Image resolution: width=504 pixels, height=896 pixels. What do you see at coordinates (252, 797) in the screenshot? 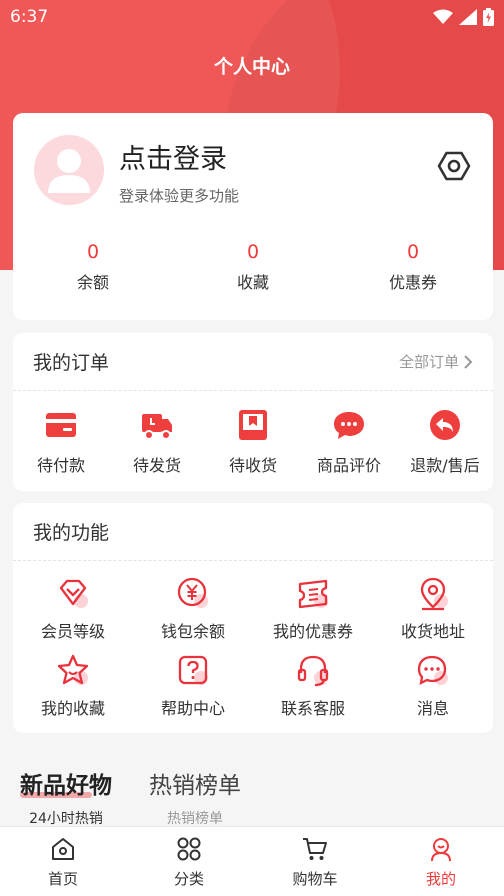
I see `product-section-tabs: 新品好物 24小时热销 热销榜单 热销榜单` at bounding box center [252, 797].